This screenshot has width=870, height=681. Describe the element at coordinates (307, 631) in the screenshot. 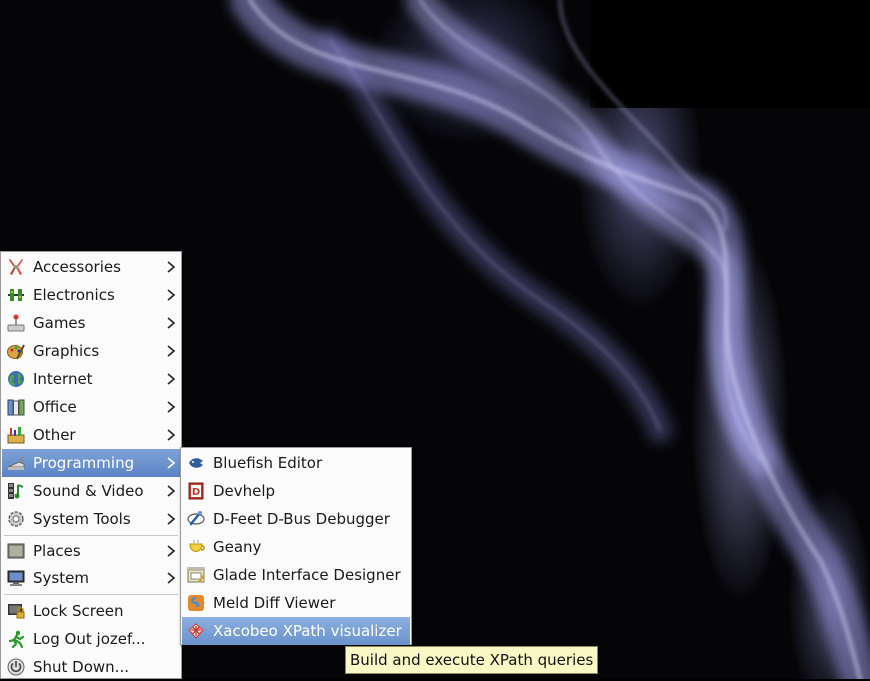

I see `menu-item-label: Xacobeo XPath visualizer` at that location.